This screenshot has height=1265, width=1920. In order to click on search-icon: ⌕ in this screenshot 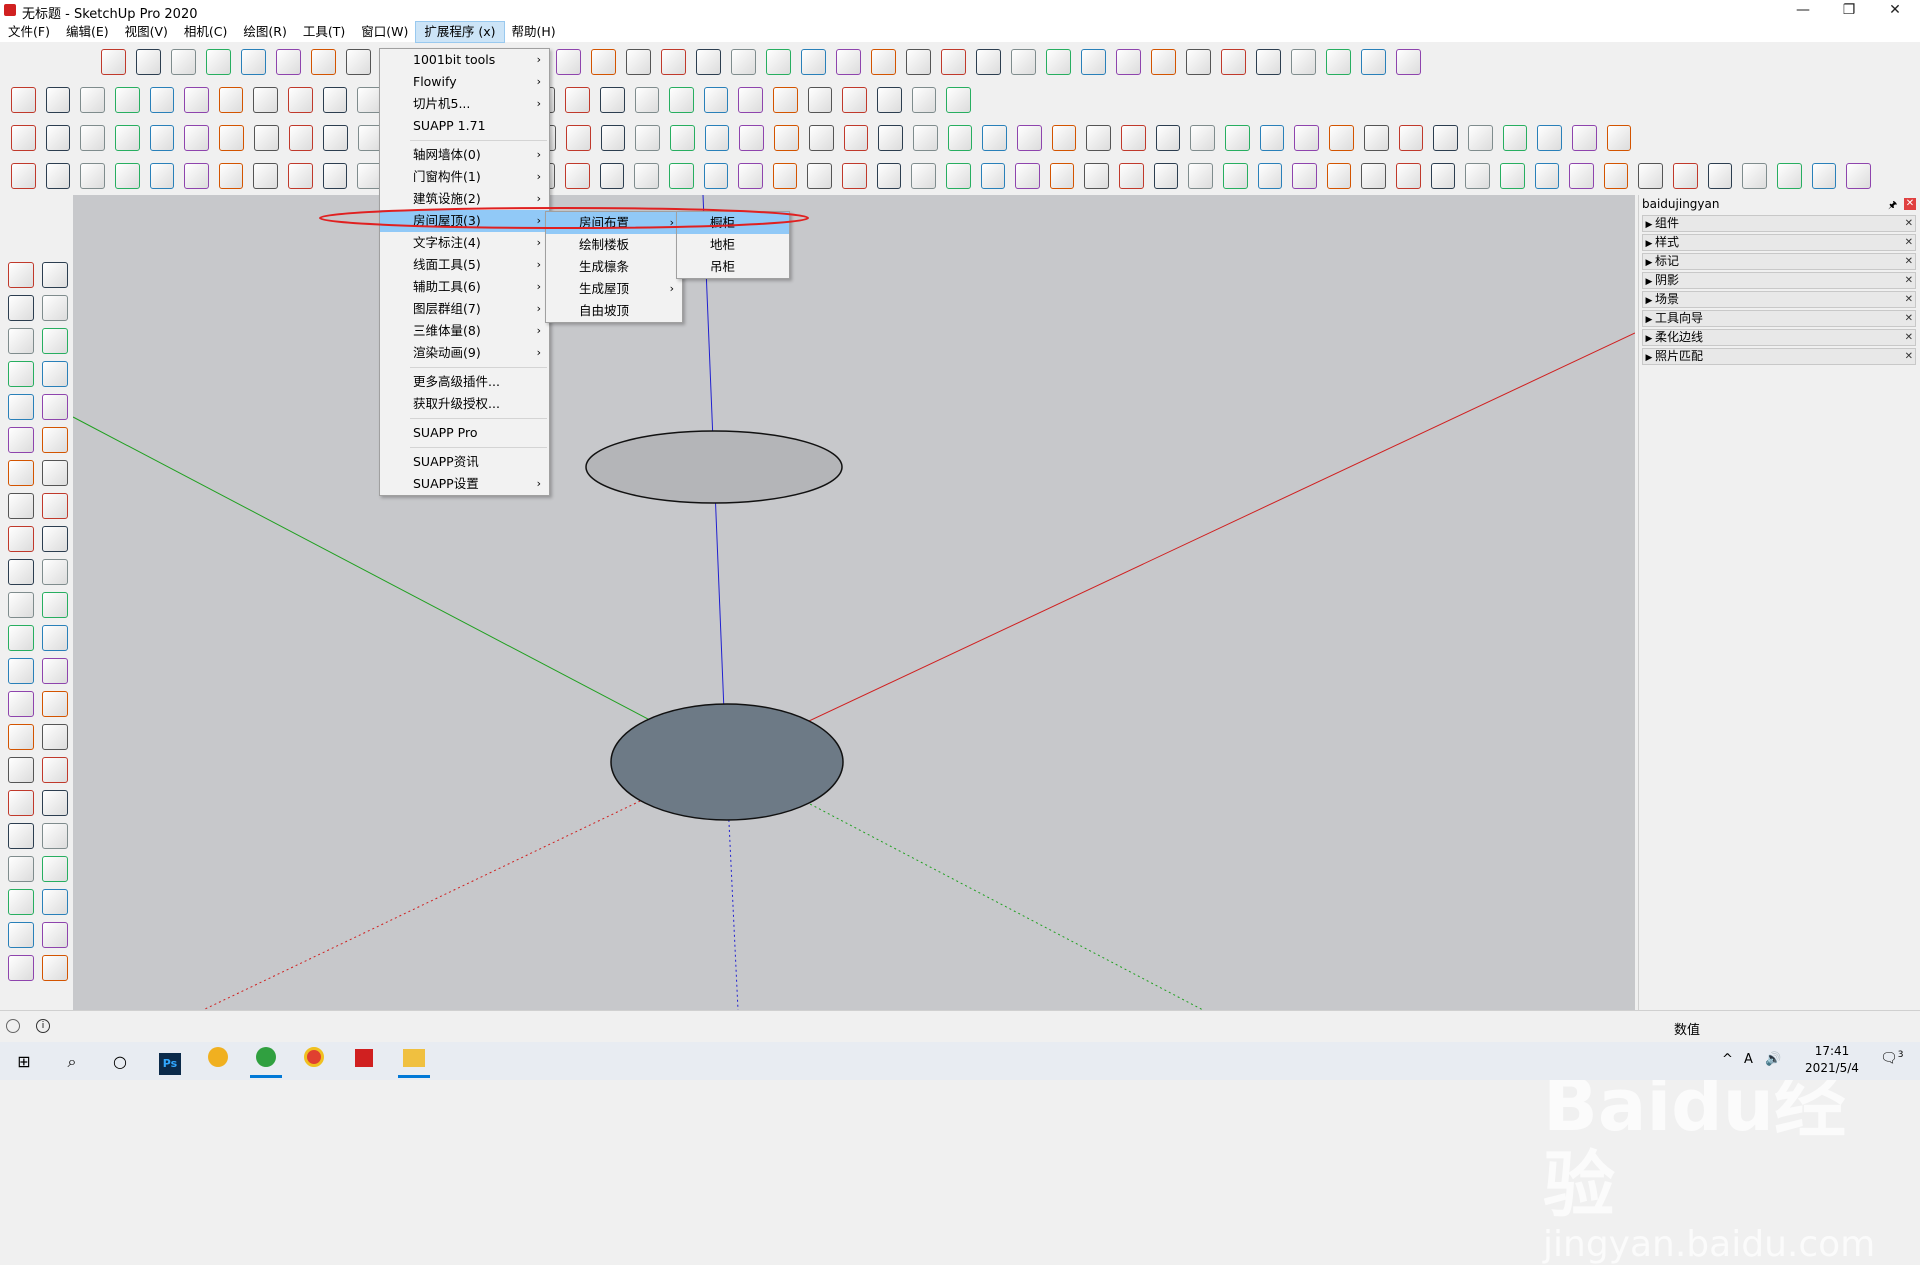, I will do `click(72, 1062)`.